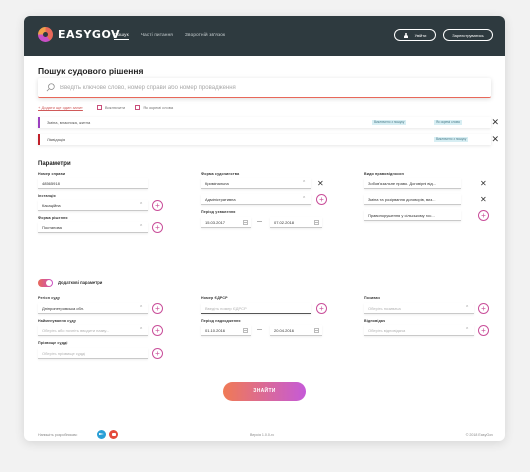  I want to click on add-edrpou-button: +, so click(321, 308).